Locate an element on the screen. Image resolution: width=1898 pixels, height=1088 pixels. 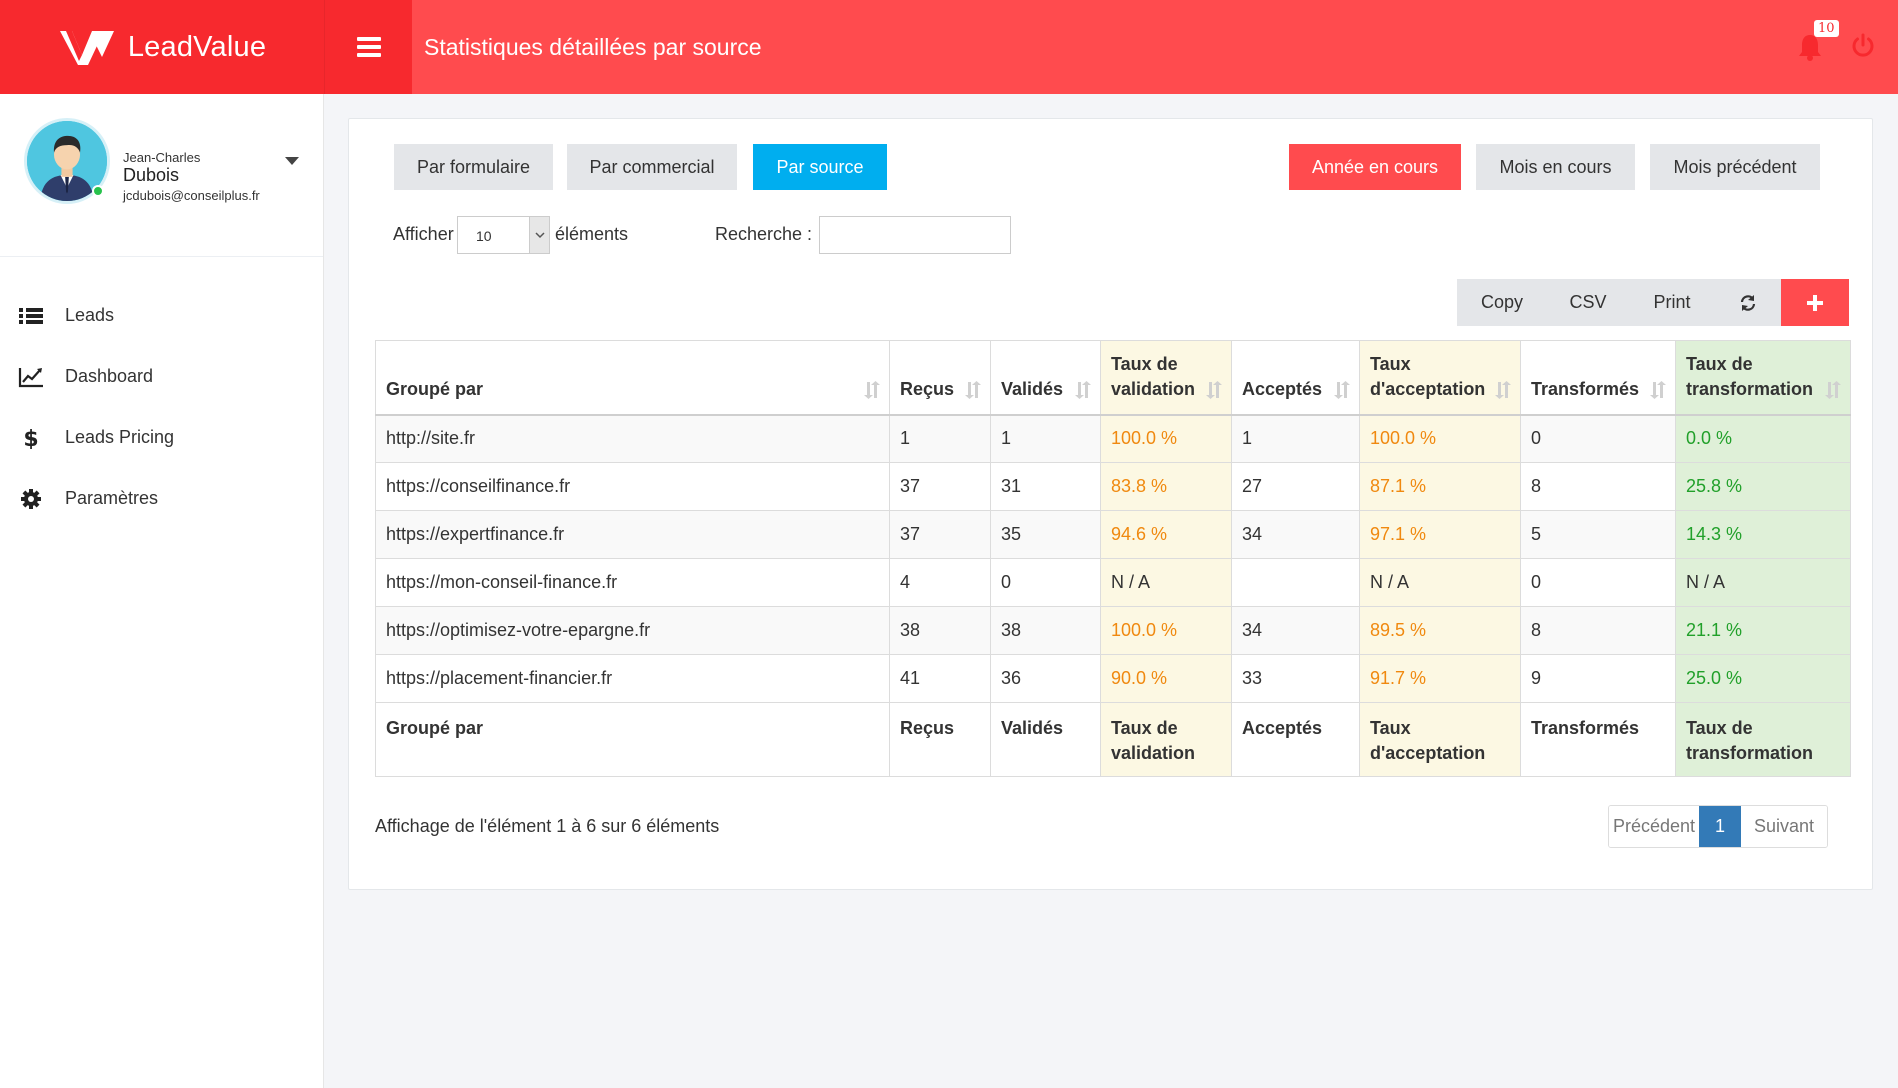
column-header-validation-rate: Taux de validation is located at coordinates (1166, 378).